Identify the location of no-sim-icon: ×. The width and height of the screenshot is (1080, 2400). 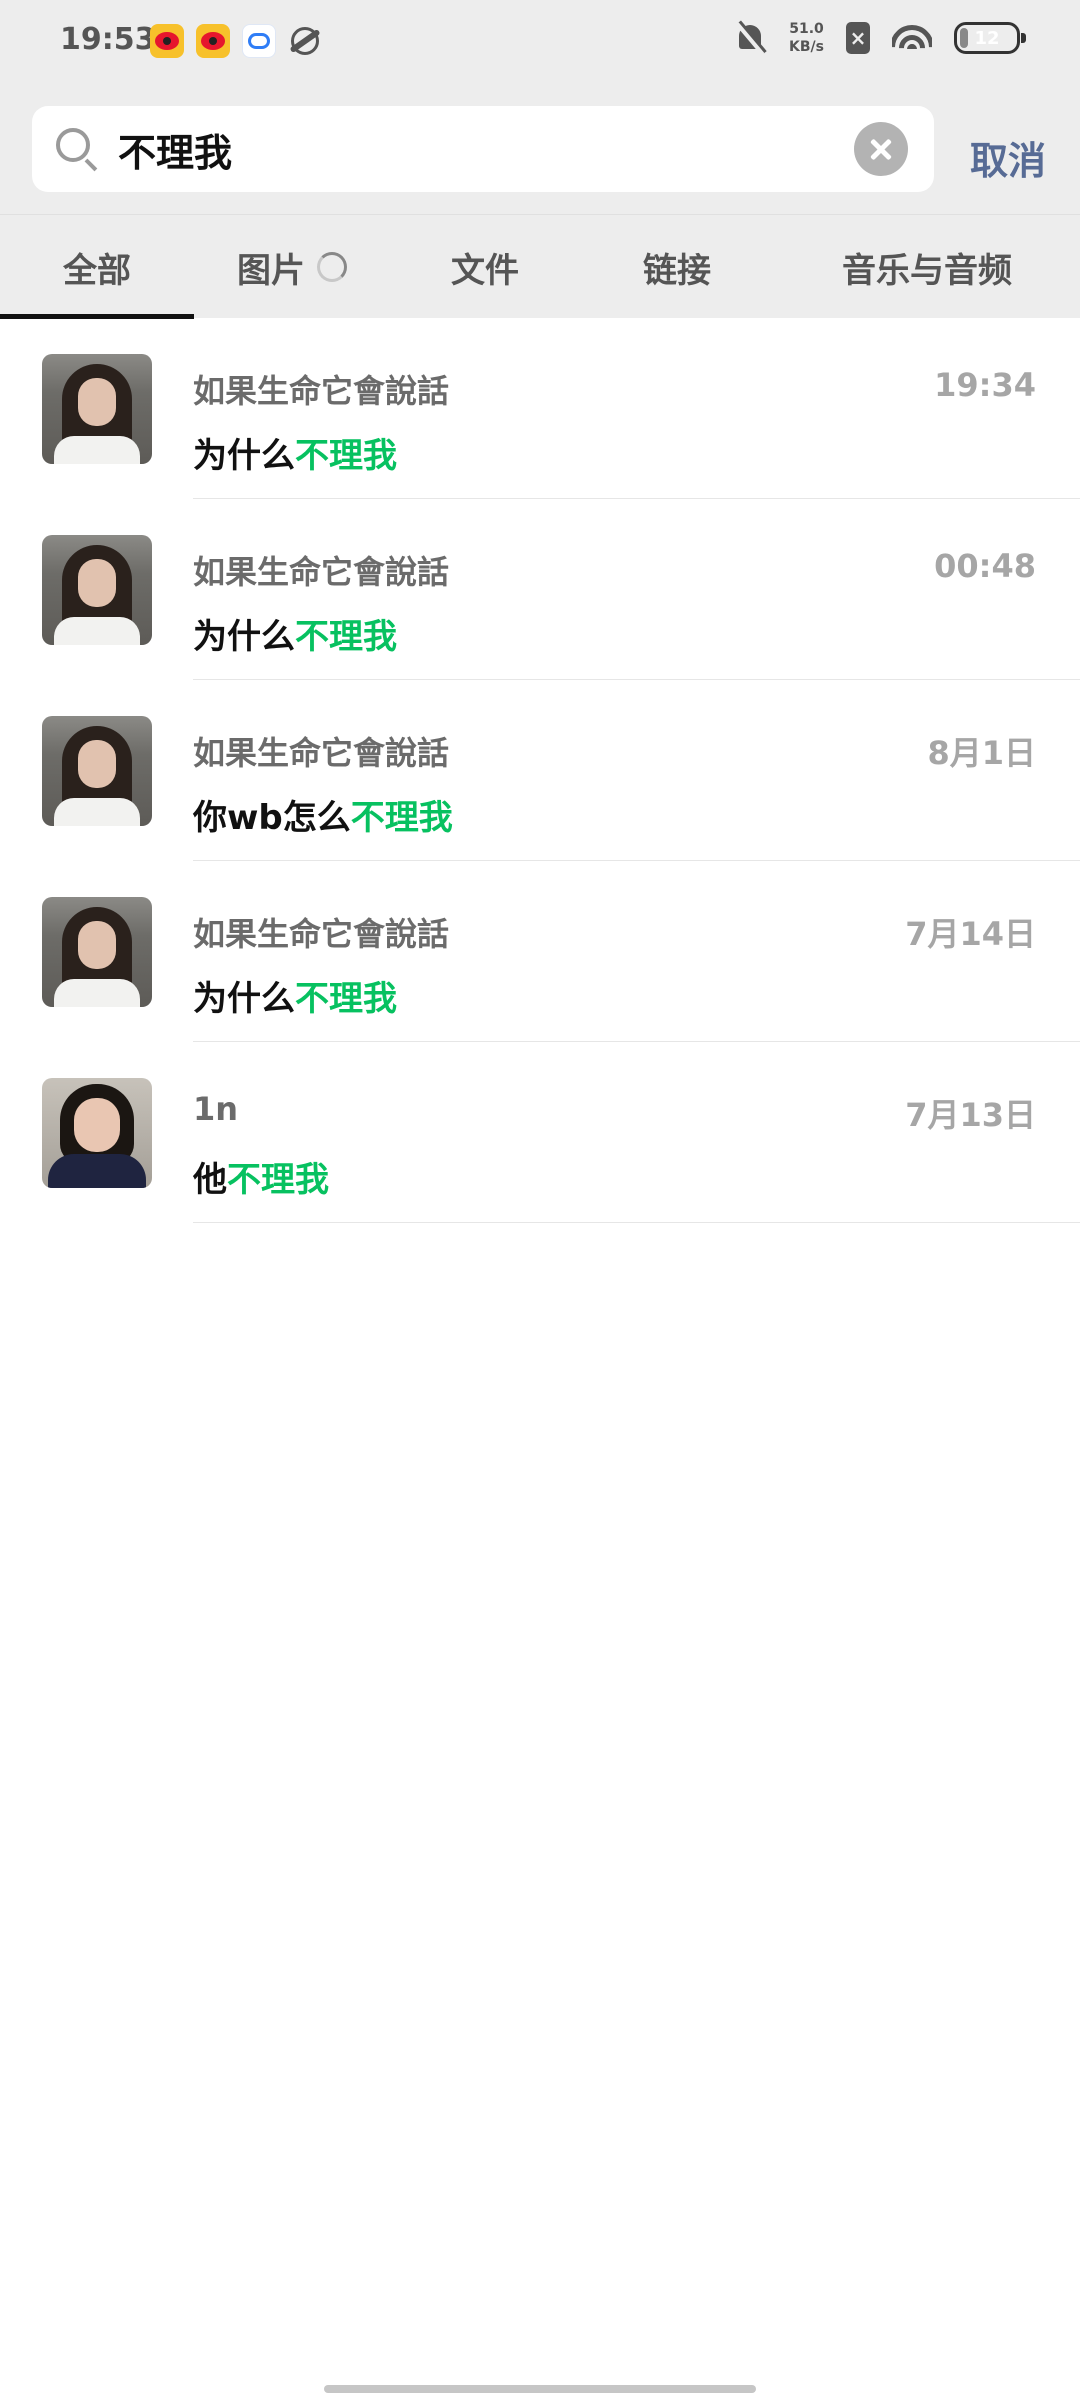
(858, 38).